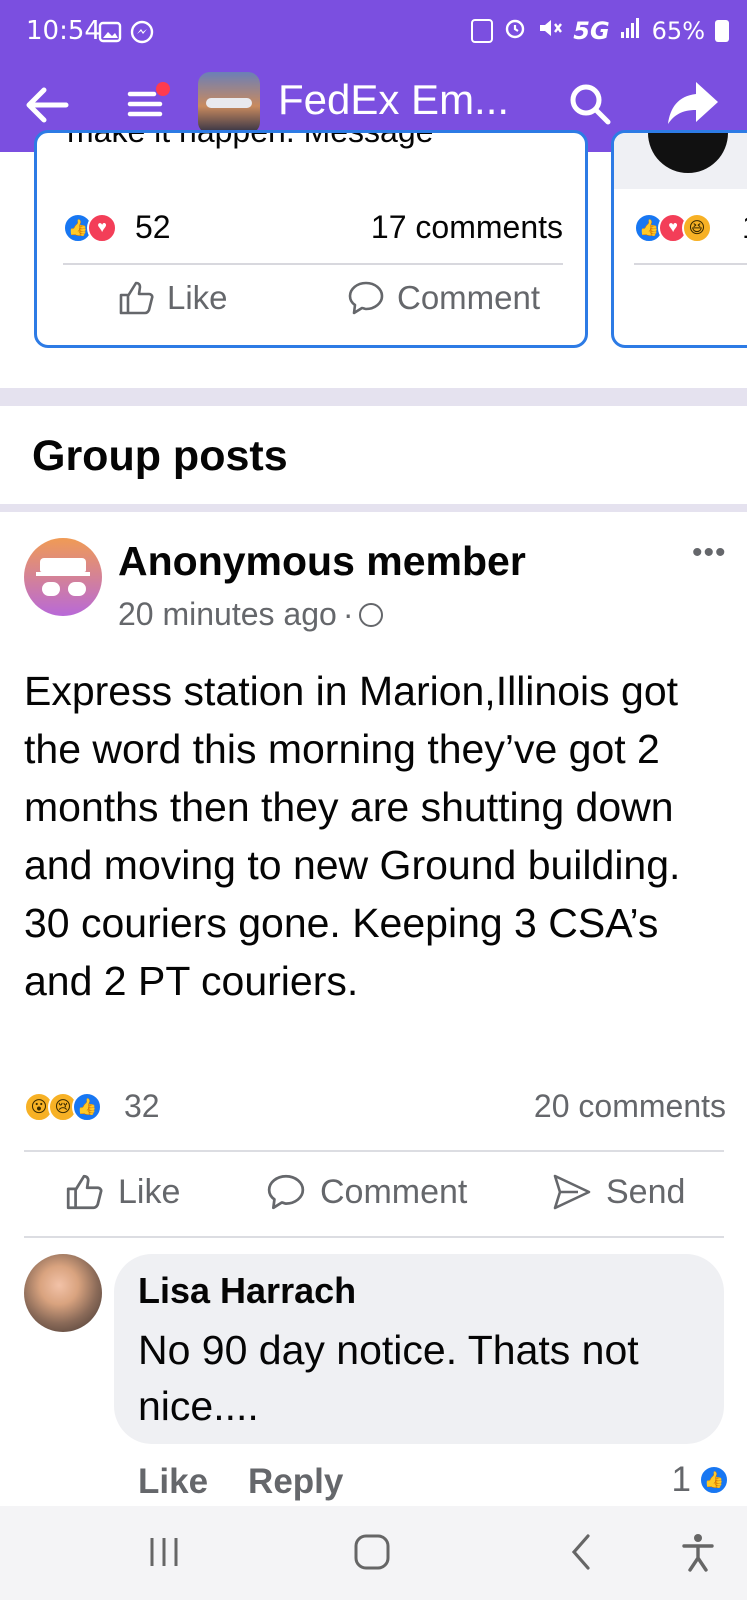 This screenshot has width=747, height=1600. Describe the element at coordinates (311, 304) in the screenshot. I see `featured-actions: Like Comment` at that location.